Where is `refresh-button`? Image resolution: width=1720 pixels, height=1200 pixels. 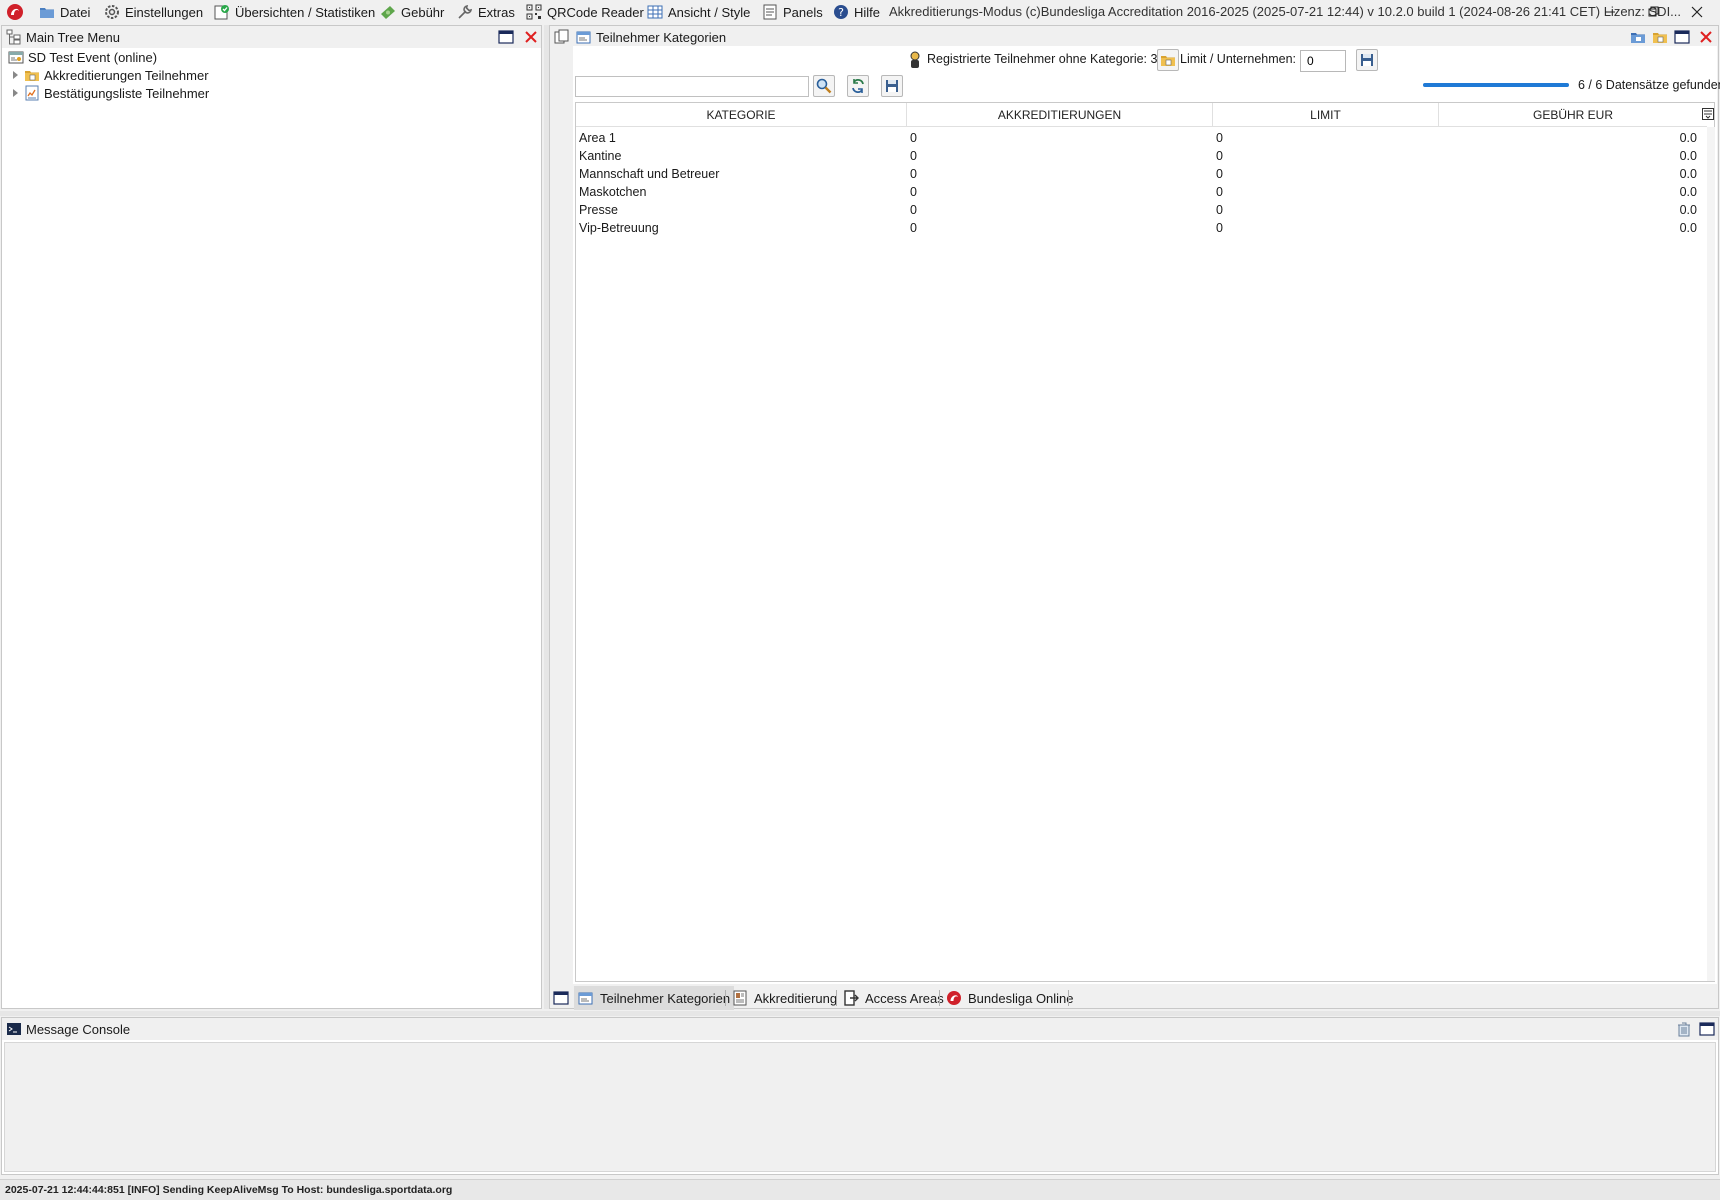
refresh-button is located at coordinates (858, 86).